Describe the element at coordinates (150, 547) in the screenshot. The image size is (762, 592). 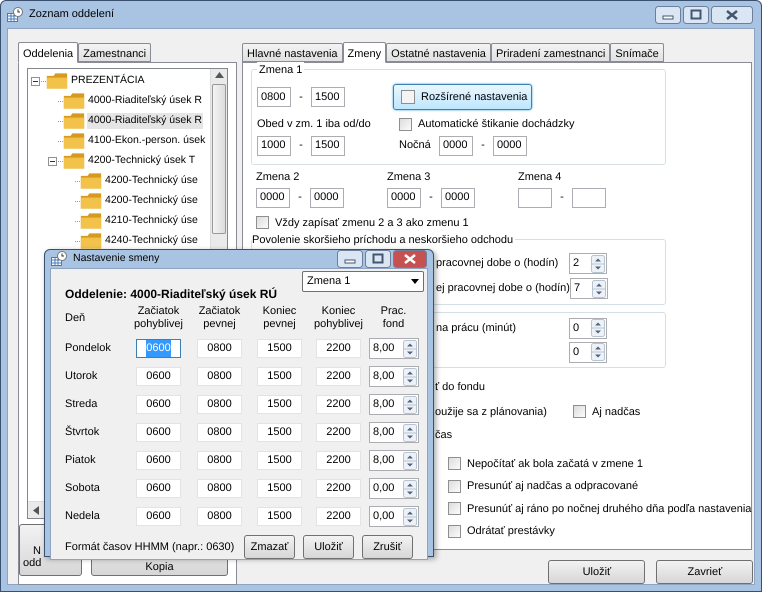
I see `format-note: Formát časov HHMM (napr.: 0630)` at that location.